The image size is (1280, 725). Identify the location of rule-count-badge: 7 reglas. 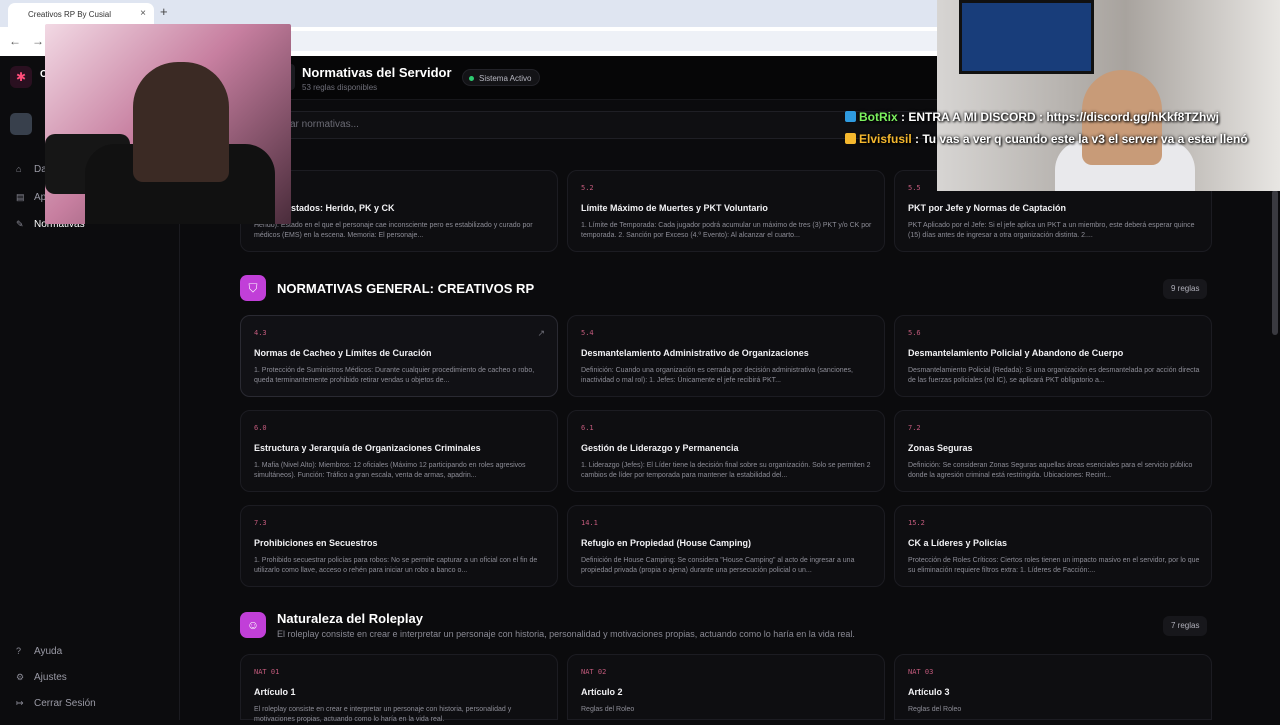
(1185, 626).